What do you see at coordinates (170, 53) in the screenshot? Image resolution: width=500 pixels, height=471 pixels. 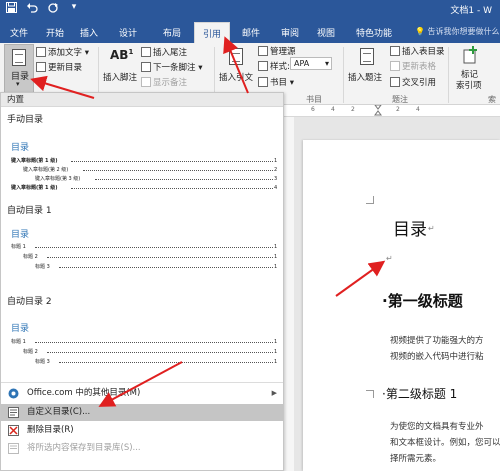 I see `insert-endnote-label: 插入尾注` at bounding box center [170, 53].